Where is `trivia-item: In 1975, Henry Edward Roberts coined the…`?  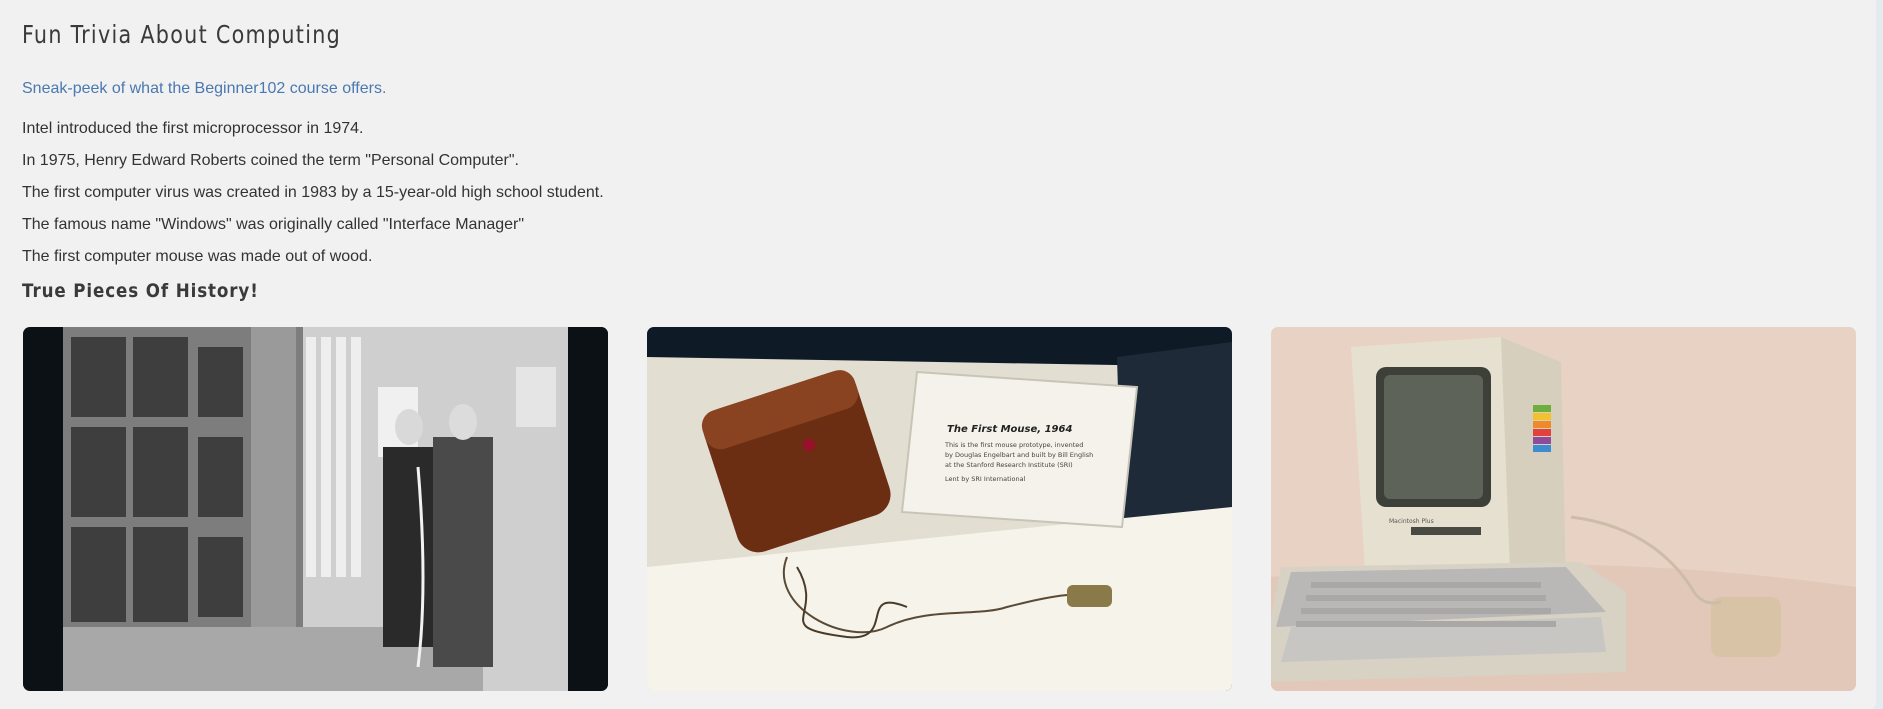
trivia-item: In 1975, Henry Edward Roberts coined the… is located at coordinates (270, 160).